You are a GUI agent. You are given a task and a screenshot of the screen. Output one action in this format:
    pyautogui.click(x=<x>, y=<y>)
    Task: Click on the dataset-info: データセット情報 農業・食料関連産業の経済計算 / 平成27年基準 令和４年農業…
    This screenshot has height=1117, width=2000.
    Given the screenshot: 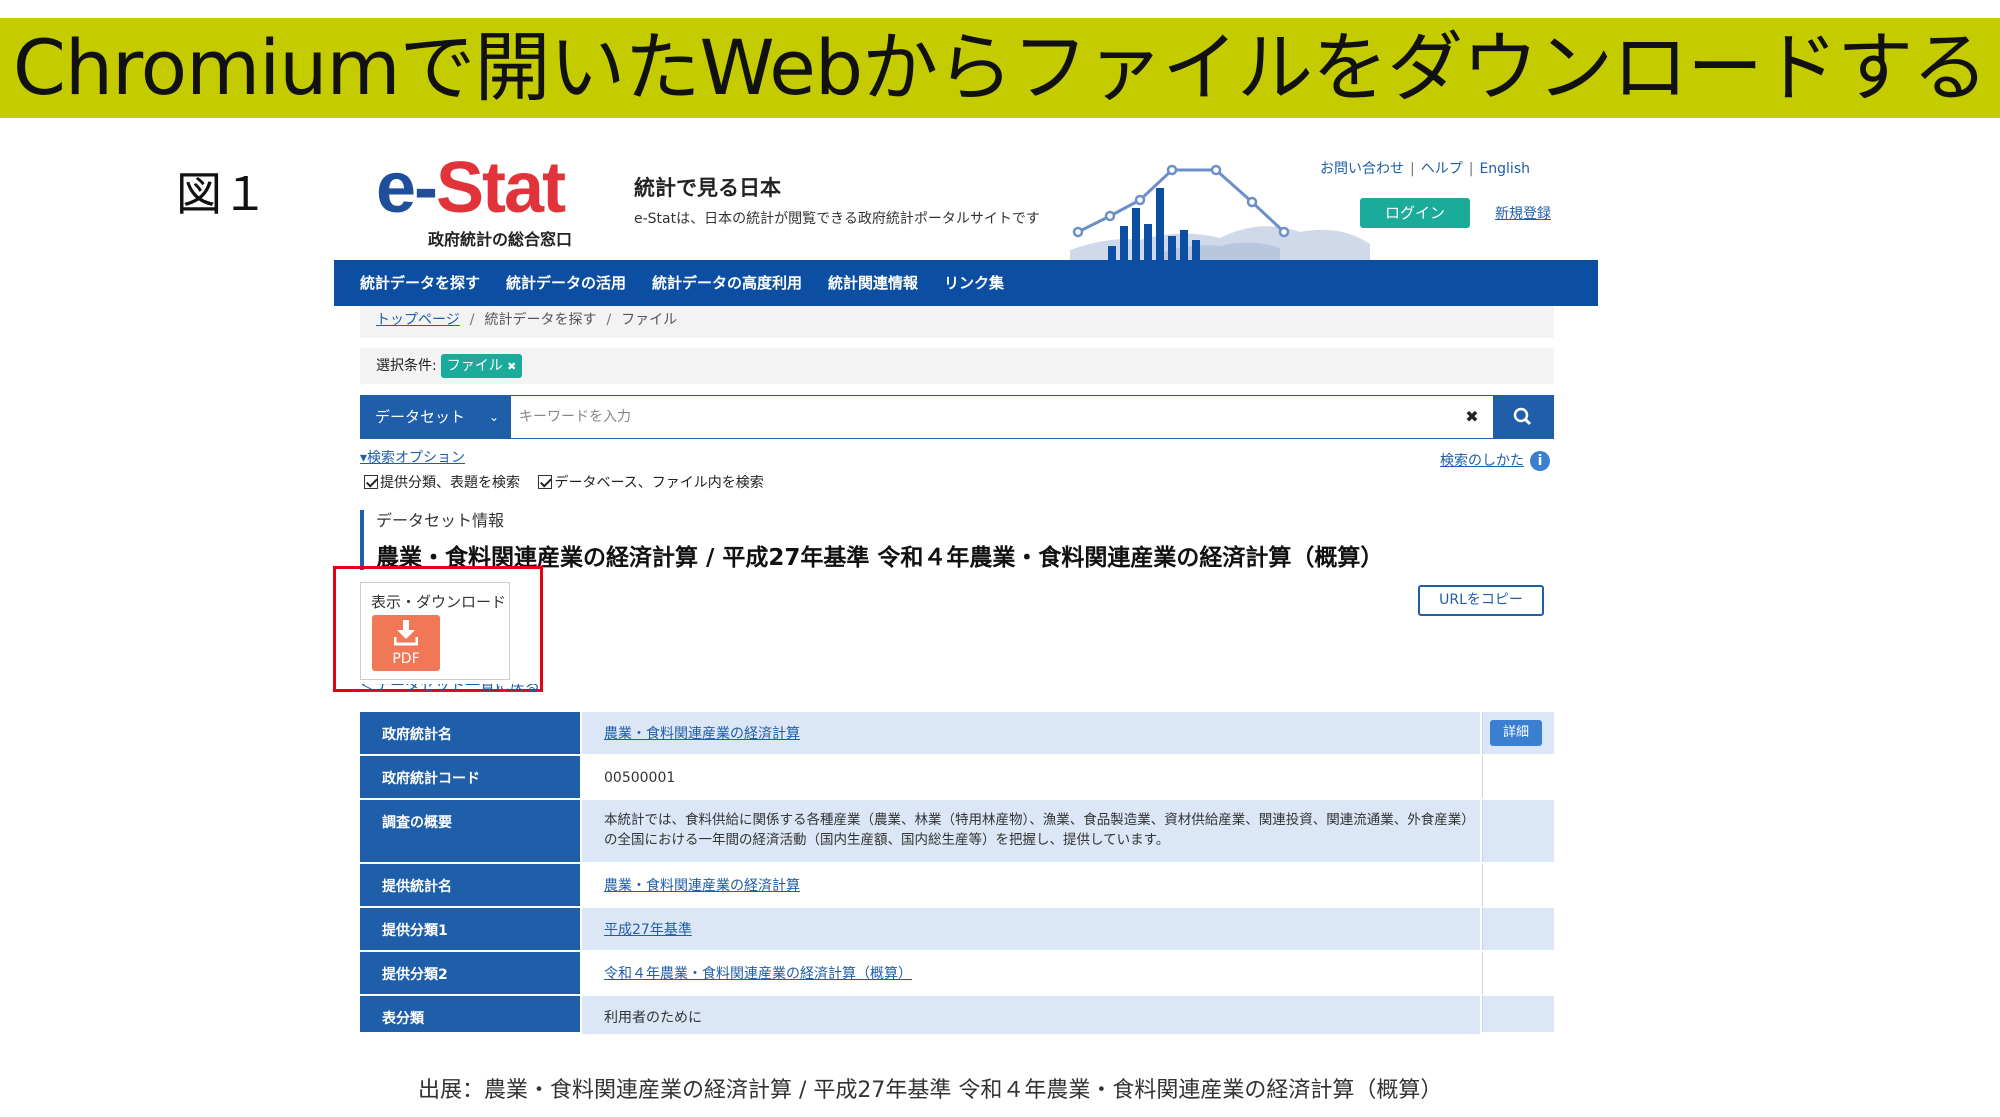 What is the action you would take?
    pyautogui.click(x=957, y=540)
    